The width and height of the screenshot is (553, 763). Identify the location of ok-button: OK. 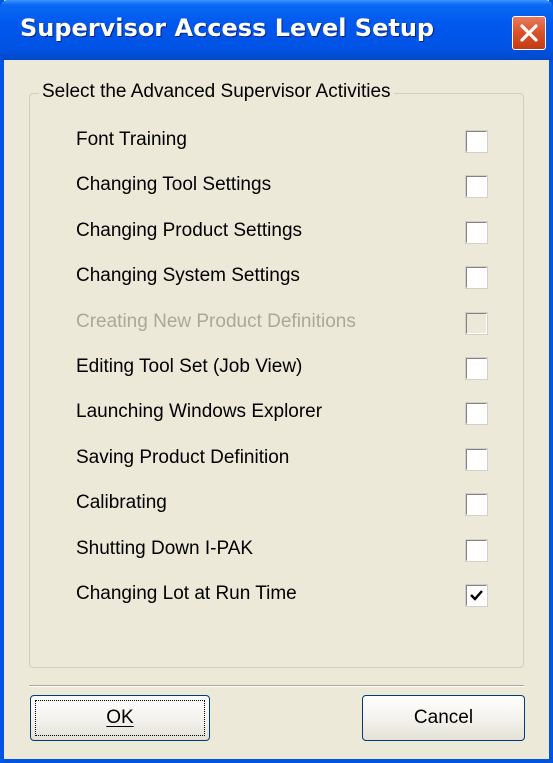
(120, 718).